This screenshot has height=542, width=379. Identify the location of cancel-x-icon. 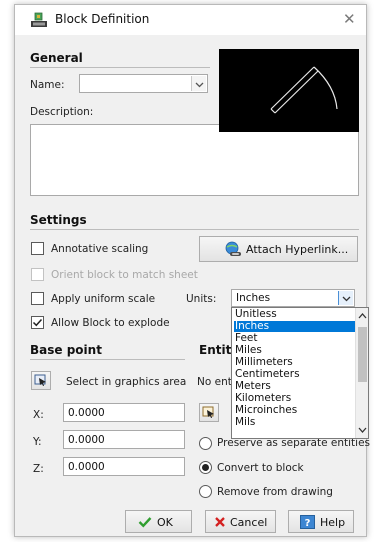
(220, 522).